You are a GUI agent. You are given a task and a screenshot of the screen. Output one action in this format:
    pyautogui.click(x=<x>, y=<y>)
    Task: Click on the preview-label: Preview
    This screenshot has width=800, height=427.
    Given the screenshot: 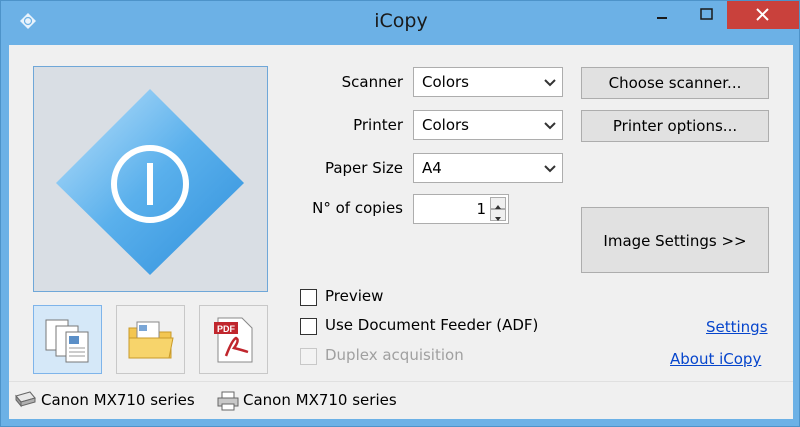 What is the action you would take?
    pyautogui.click(x=354, y=296)
    